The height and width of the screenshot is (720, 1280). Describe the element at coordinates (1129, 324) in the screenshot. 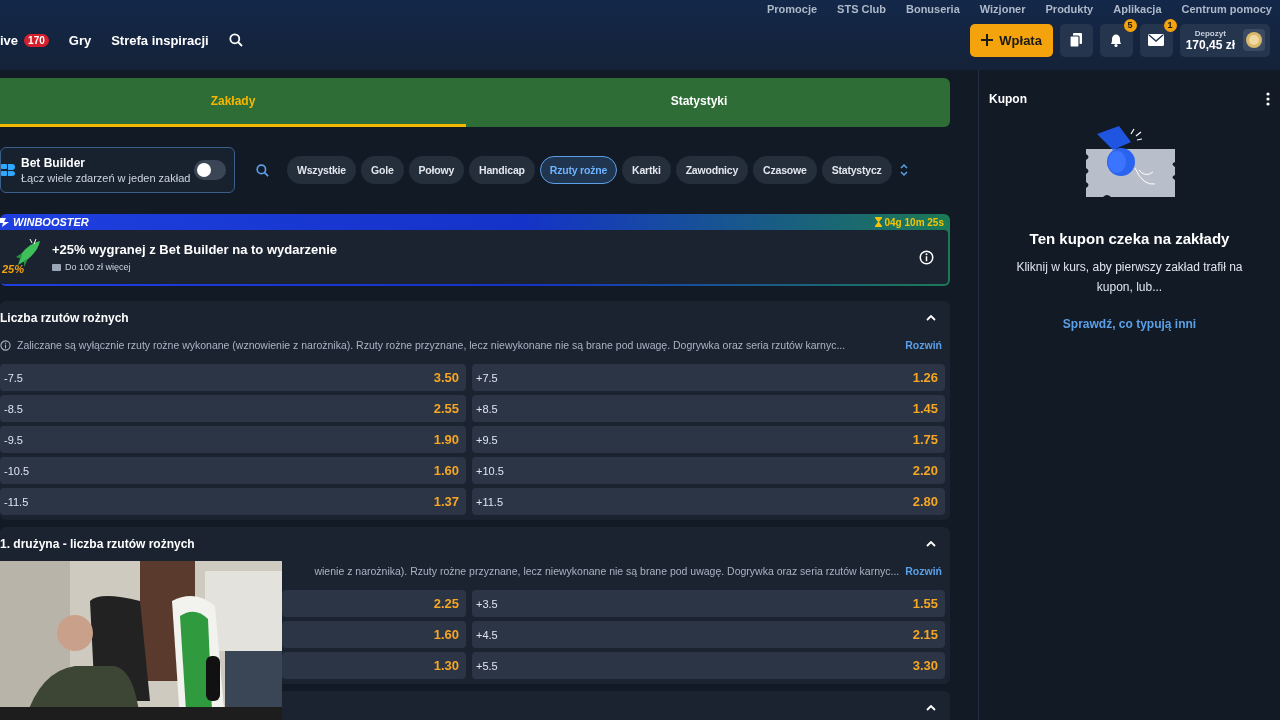

I see `popular-bets-link: Sprawdź, co typują inni` at that location.